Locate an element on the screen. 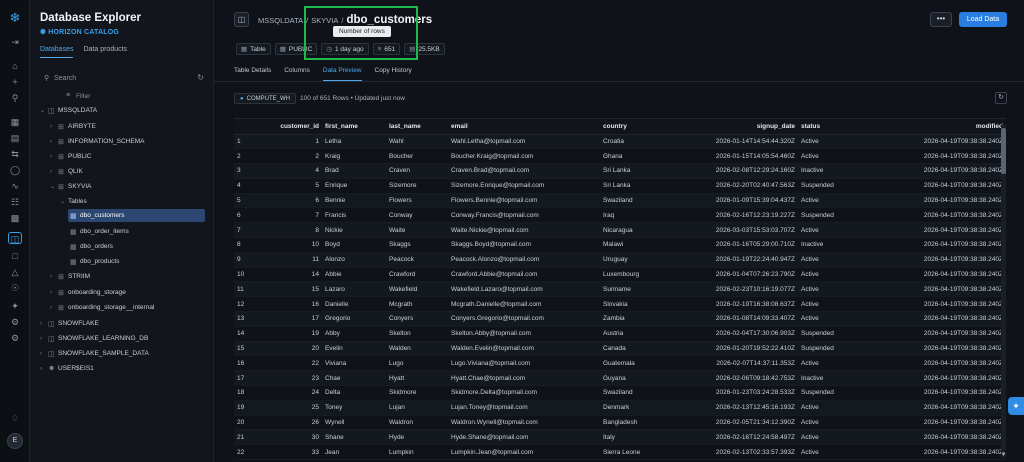  table-cell: 6 is located at coordinates (252, 215).